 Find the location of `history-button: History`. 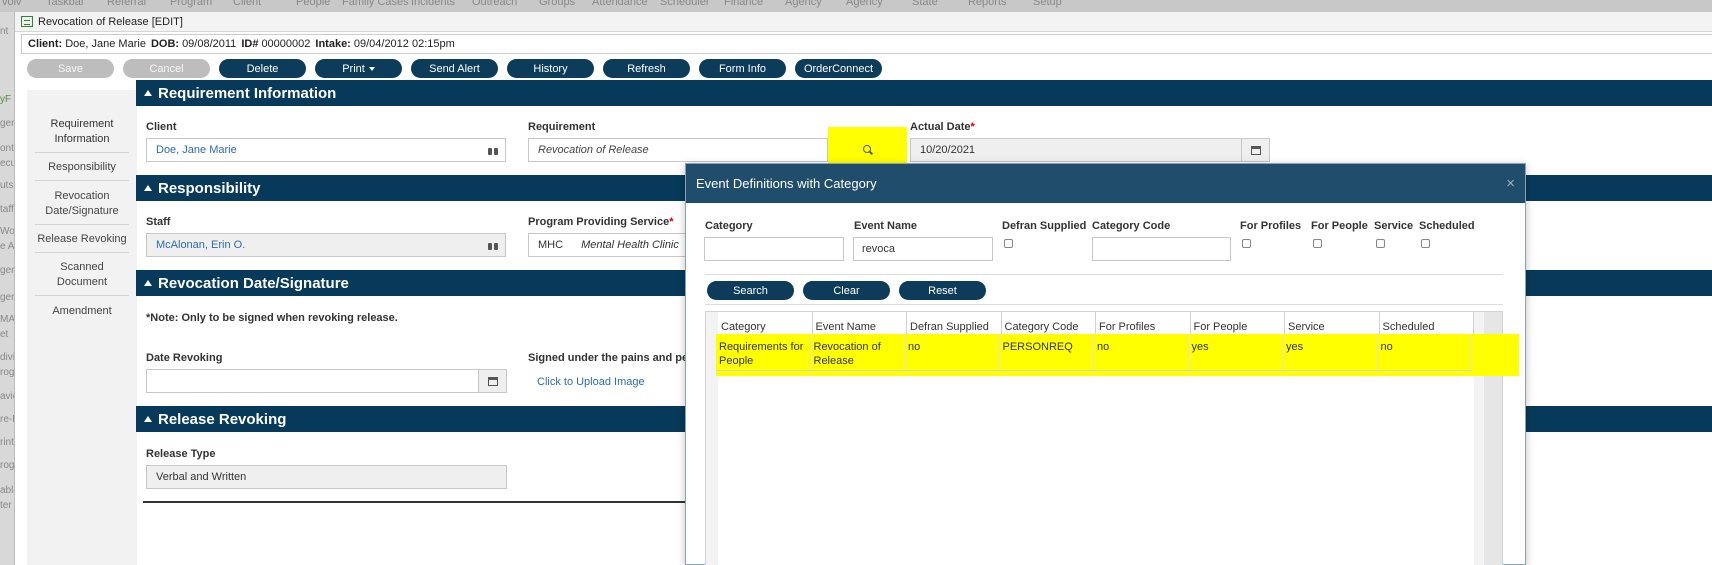

history-button: History is located at coordinates (550, 68).